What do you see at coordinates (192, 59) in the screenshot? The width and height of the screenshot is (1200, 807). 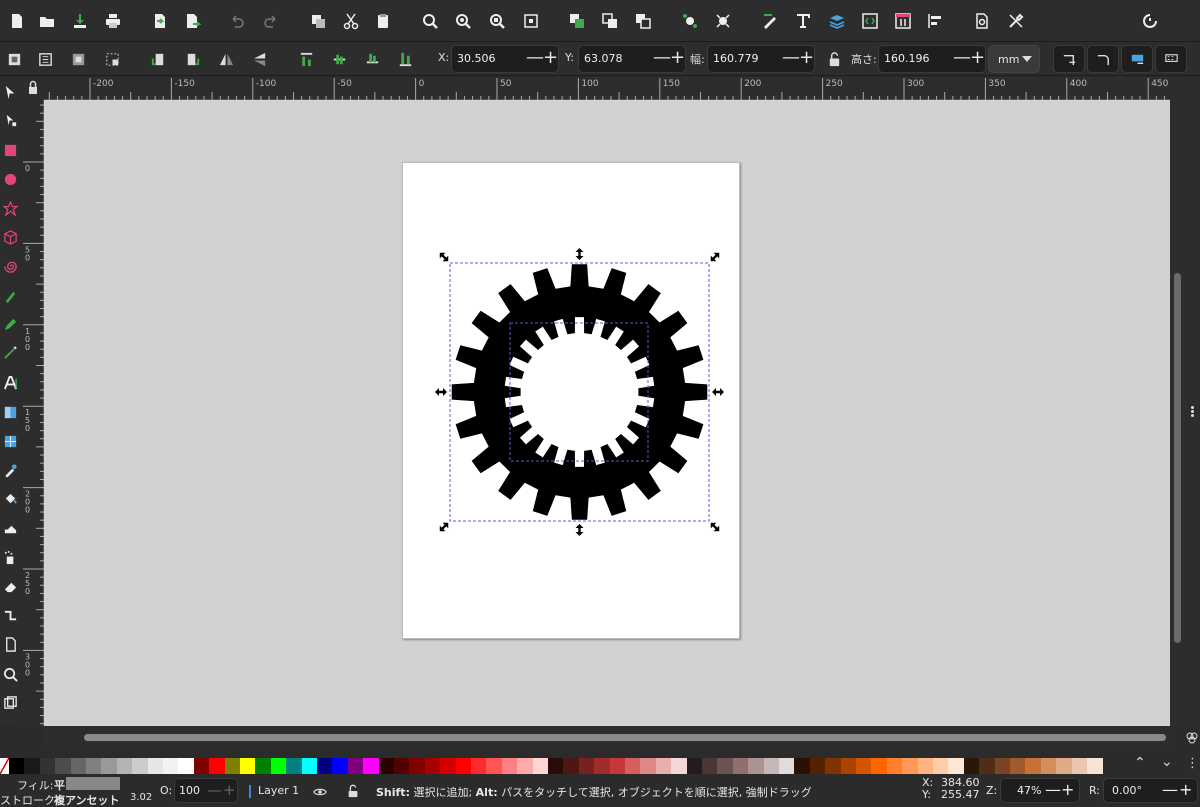 I see `rotate-cw-icon` at bounding box center [192, 59].